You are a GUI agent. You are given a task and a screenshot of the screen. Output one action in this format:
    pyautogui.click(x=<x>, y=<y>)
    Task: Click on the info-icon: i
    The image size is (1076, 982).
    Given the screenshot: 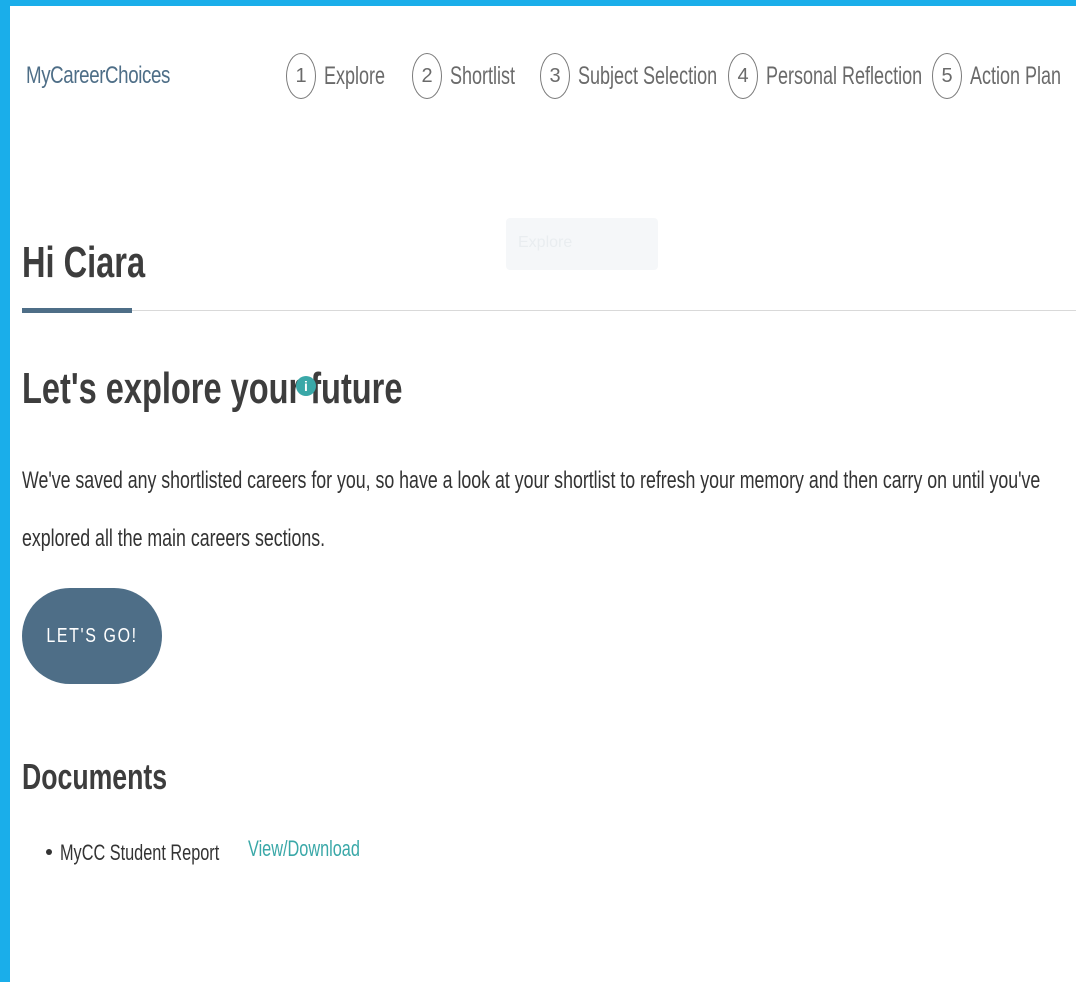 What is the action you would take?
    pyautogui.click(x=306, y=386)
    